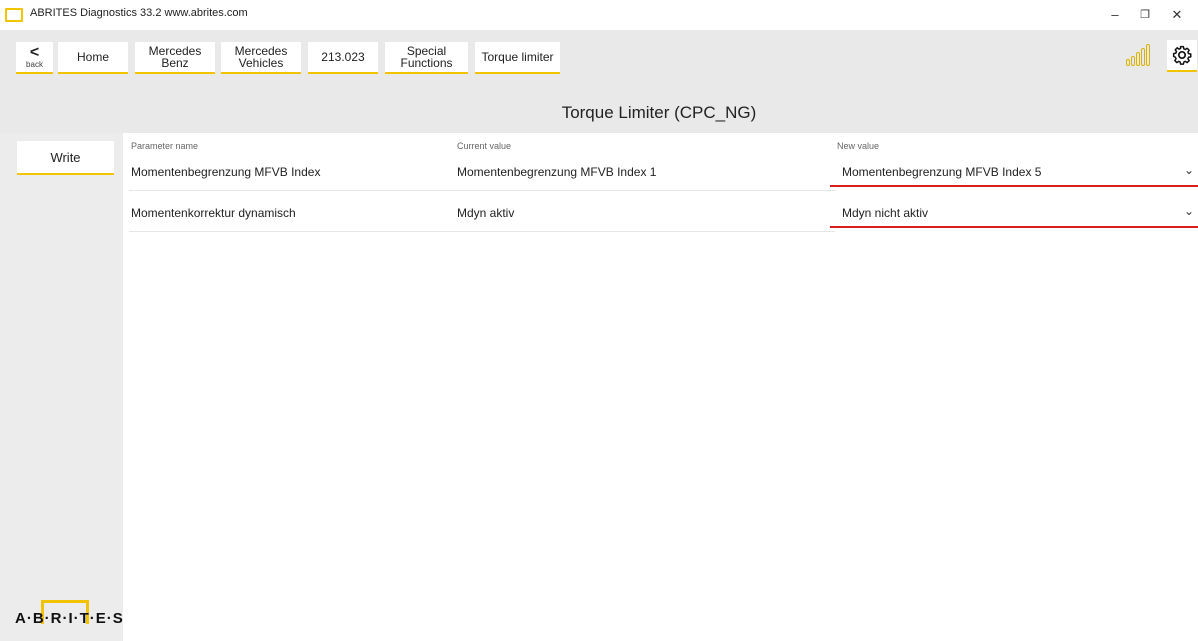 The image size is (1198, 641). Describe the element at coordinates (858, 146) in the screenshot. I see `column-header-new-value: New value` at that location.